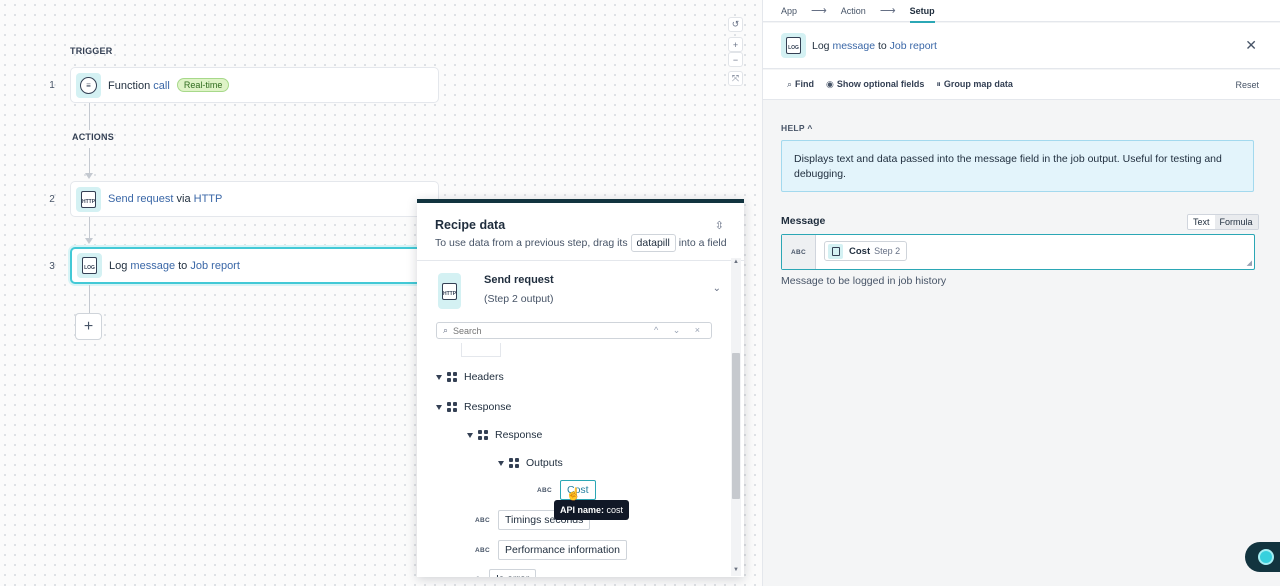  What do you see at coordinates (52, 85) in the screenshot?
I see `step-number: 1` at bounding box center [52, 85].